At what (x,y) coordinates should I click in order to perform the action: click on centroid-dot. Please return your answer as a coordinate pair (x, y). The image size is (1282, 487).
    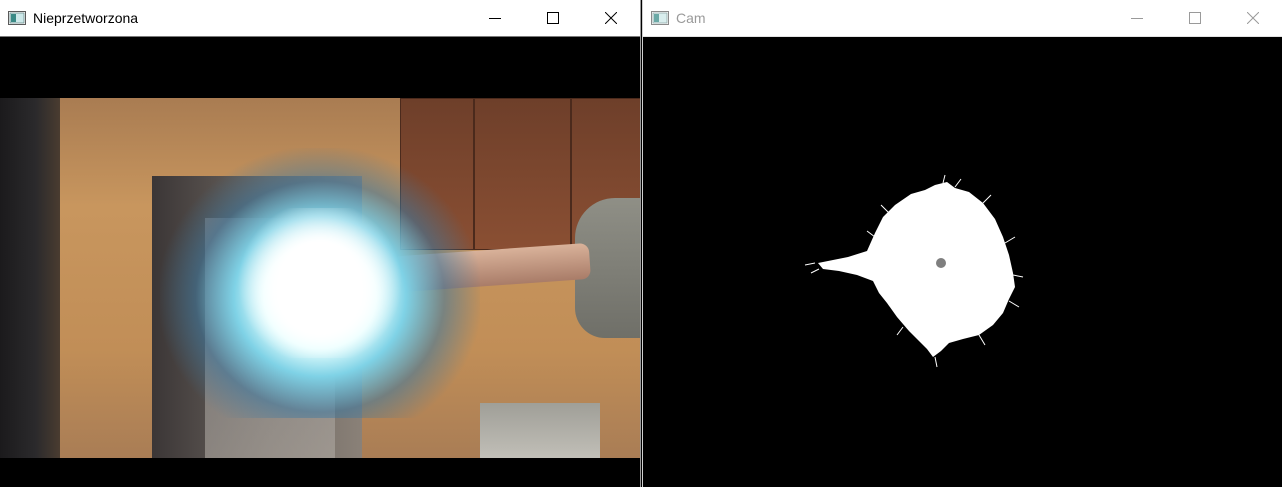
    Looking at the image, I should click on (941, 263).